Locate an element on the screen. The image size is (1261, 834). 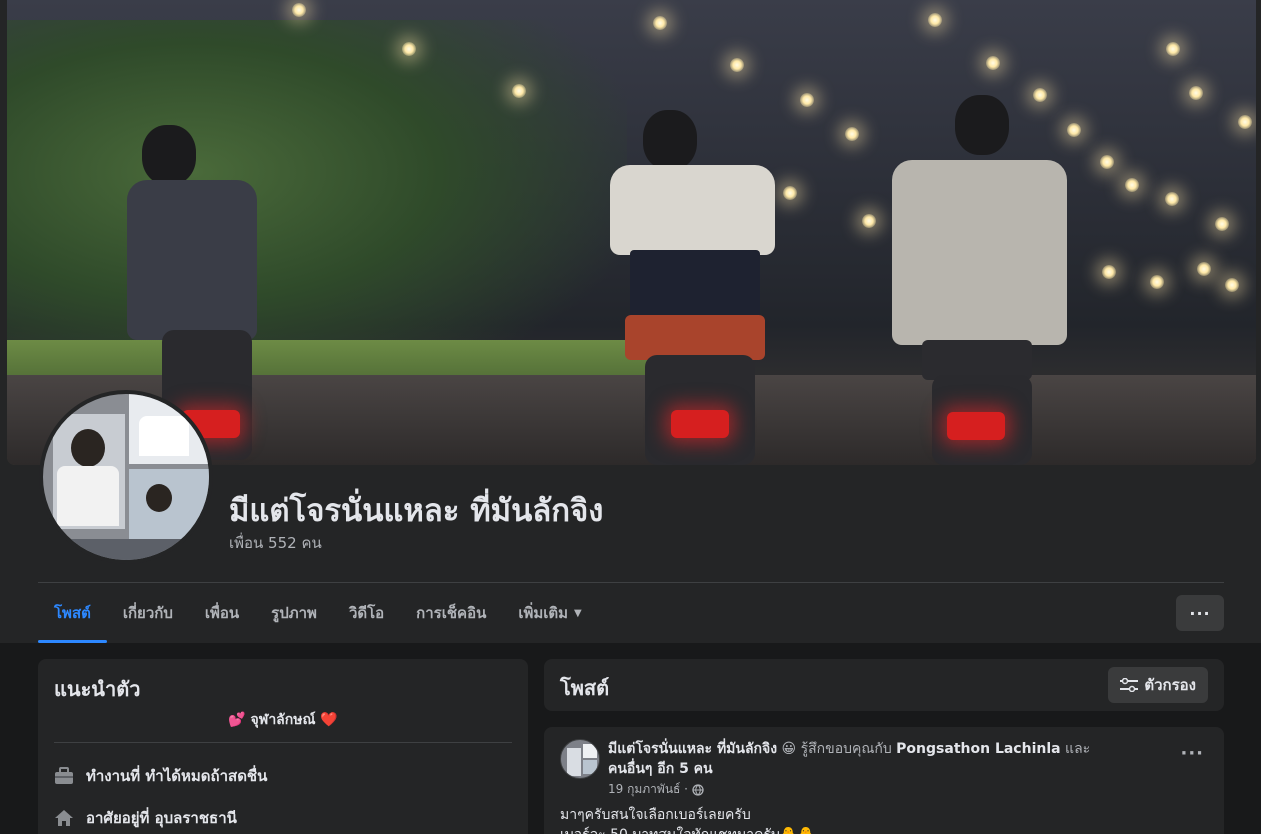
tab-label: เพื่อน is located at coordinates (222, 613).